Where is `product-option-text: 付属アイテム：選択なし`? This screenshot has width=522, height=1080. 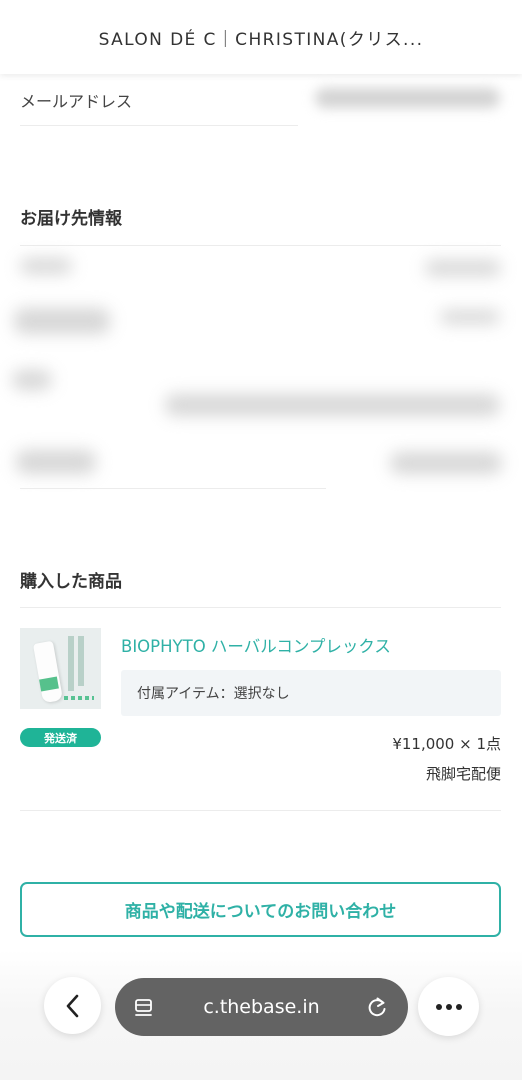
product-option-text: 付属アイテム：選択なし is located at coordinates (213, 694).